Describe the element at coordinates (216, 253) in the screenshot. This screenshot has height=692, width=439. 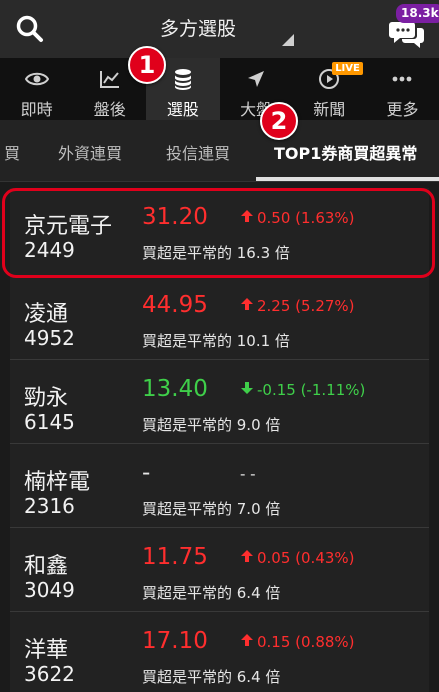
I see `buy-ratio-note: 買超是平常的 16.3 倍` at that location.